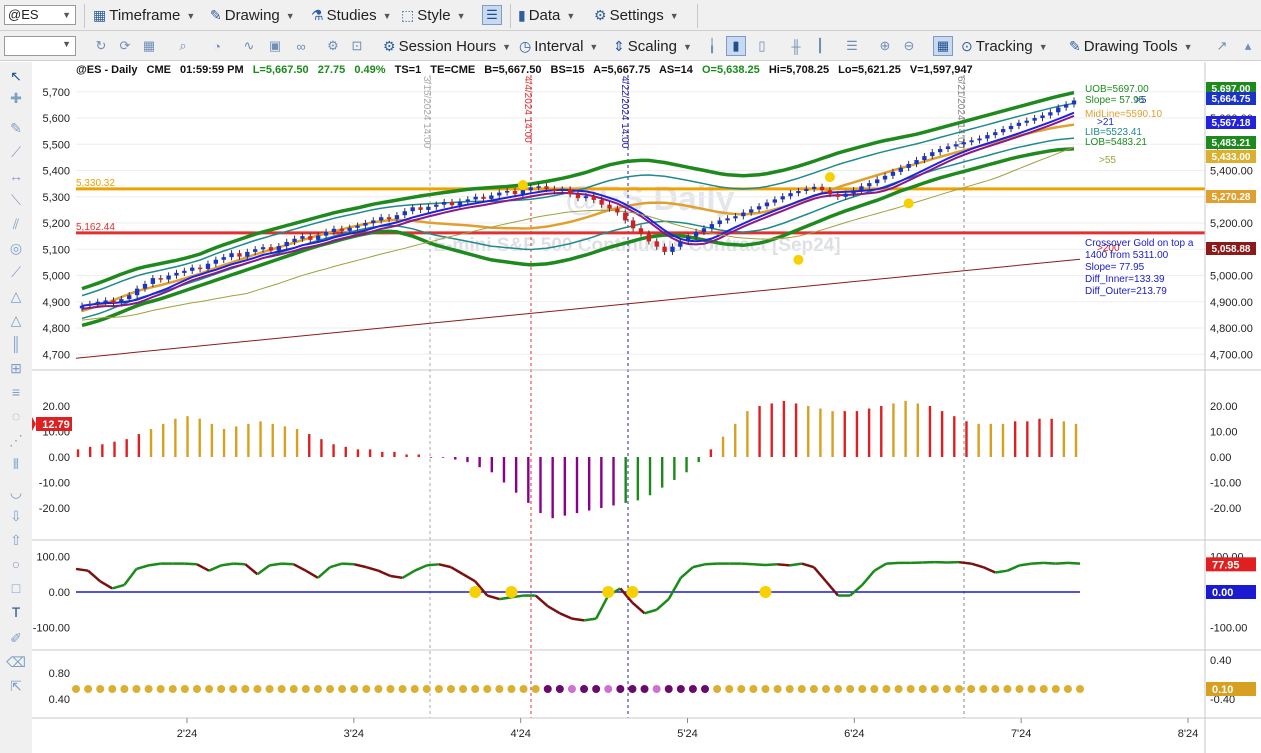  What do you see at coordinates (1222, 46) in the screenshot?
I see `trend-icon: ↗` at bounding box center [1222, 46].